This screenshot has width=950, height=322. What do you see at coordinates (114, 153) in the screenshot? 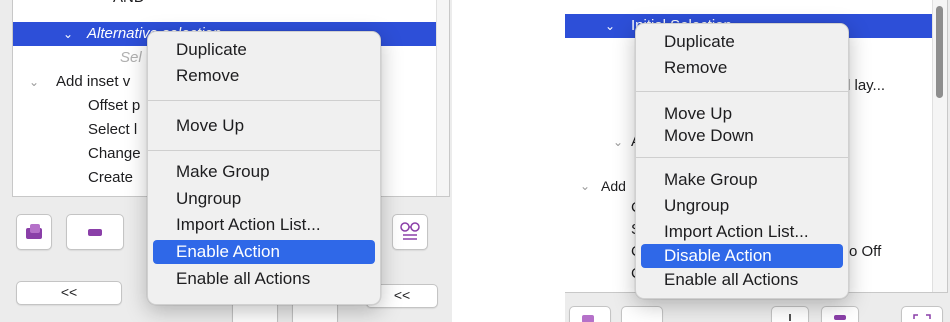
I see `tree-row-label: Change` at bounding box center [114, 153].